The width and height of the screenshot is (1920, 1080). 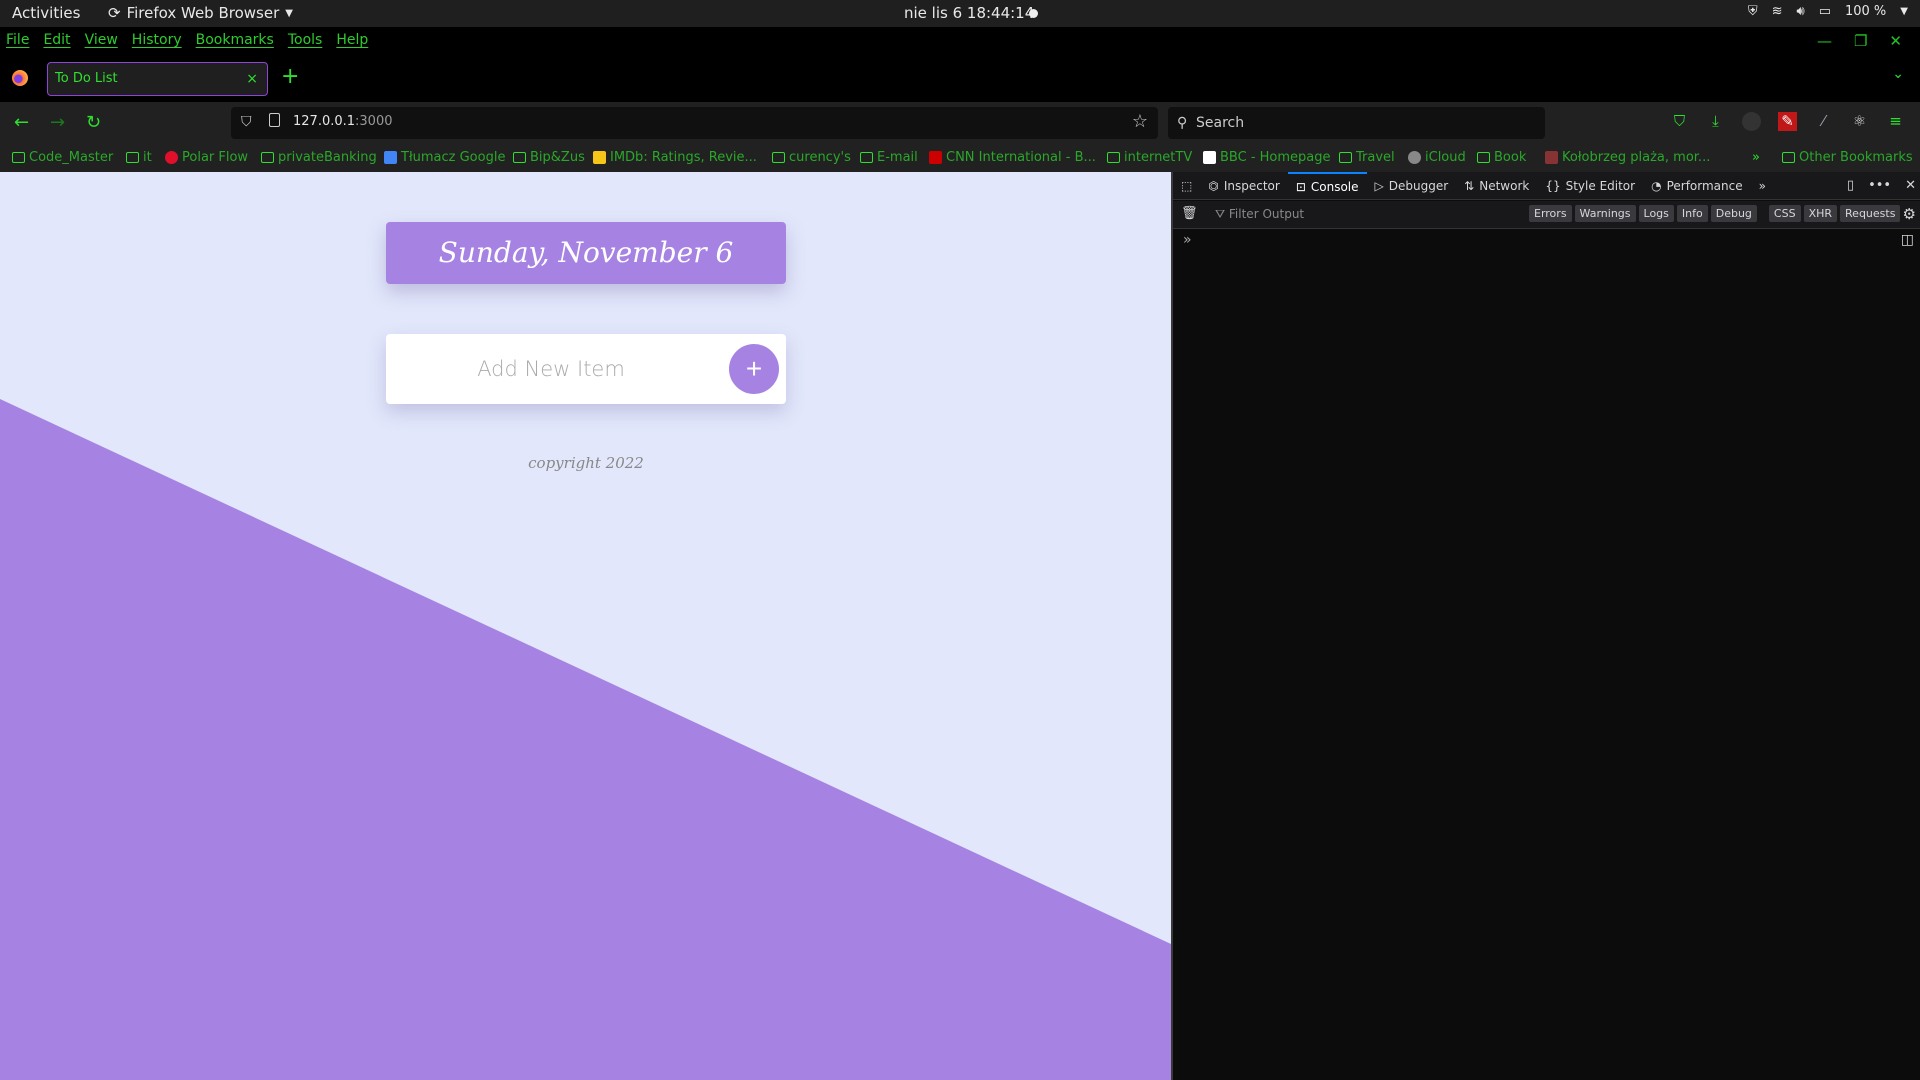 I want to click on console-settings-gear-icon: ⚙, so click(x=1909, y=214).